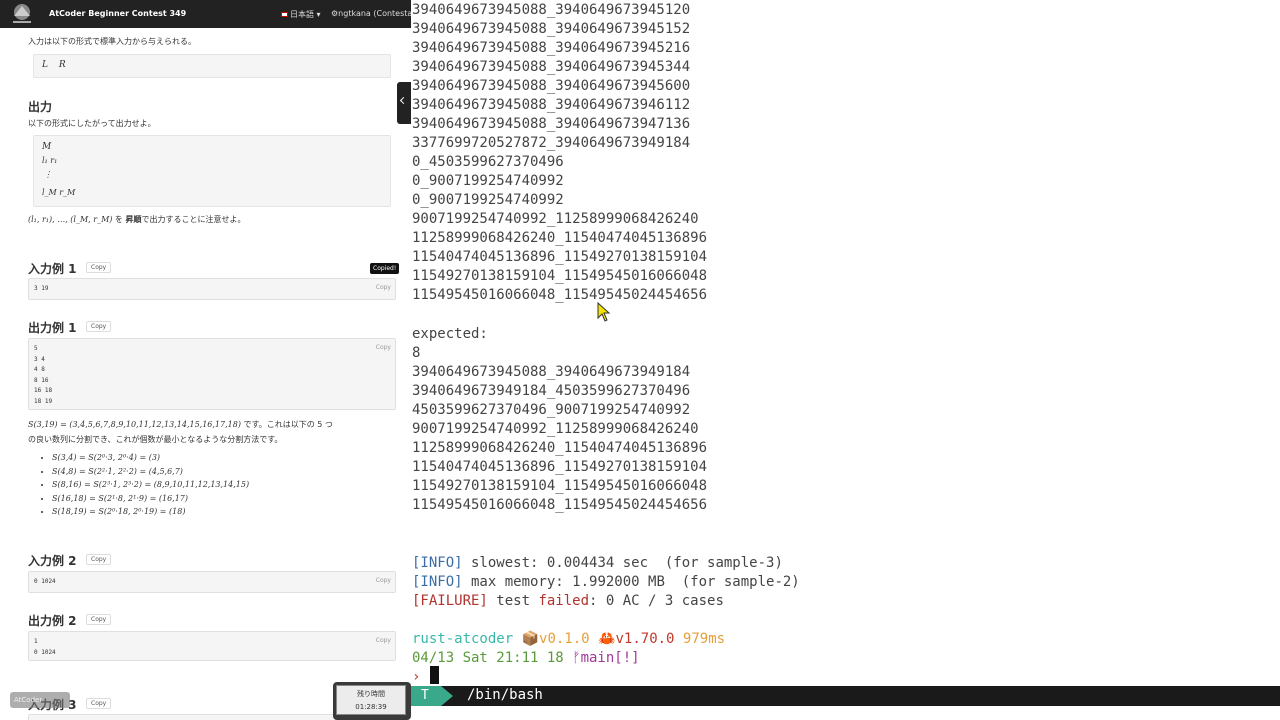 This screenshot has width=1280, height=720. Describe the element at coordinates (371, 707) in the screenshot. I see `timer-value: 01:28:39` at that location.